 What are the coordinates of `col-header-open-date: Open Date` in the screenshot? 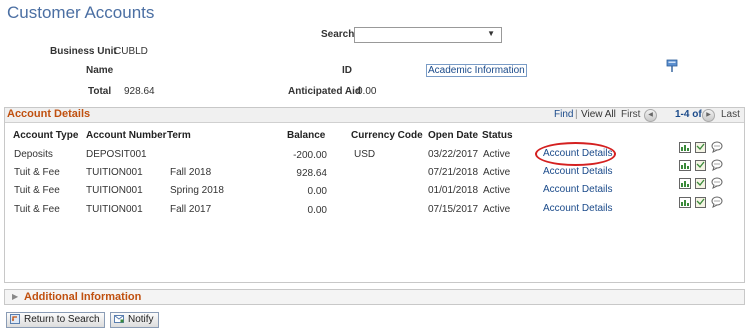 It's located at (453, 135).